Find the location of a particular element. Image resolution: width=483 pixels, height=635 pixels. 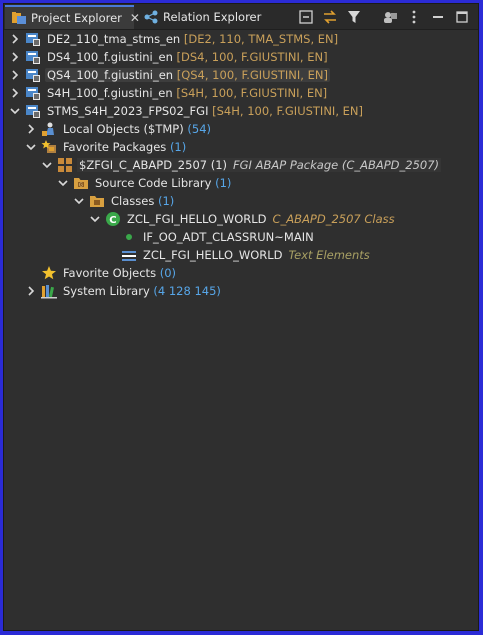

group-icon is located at coordinates (390, 17).